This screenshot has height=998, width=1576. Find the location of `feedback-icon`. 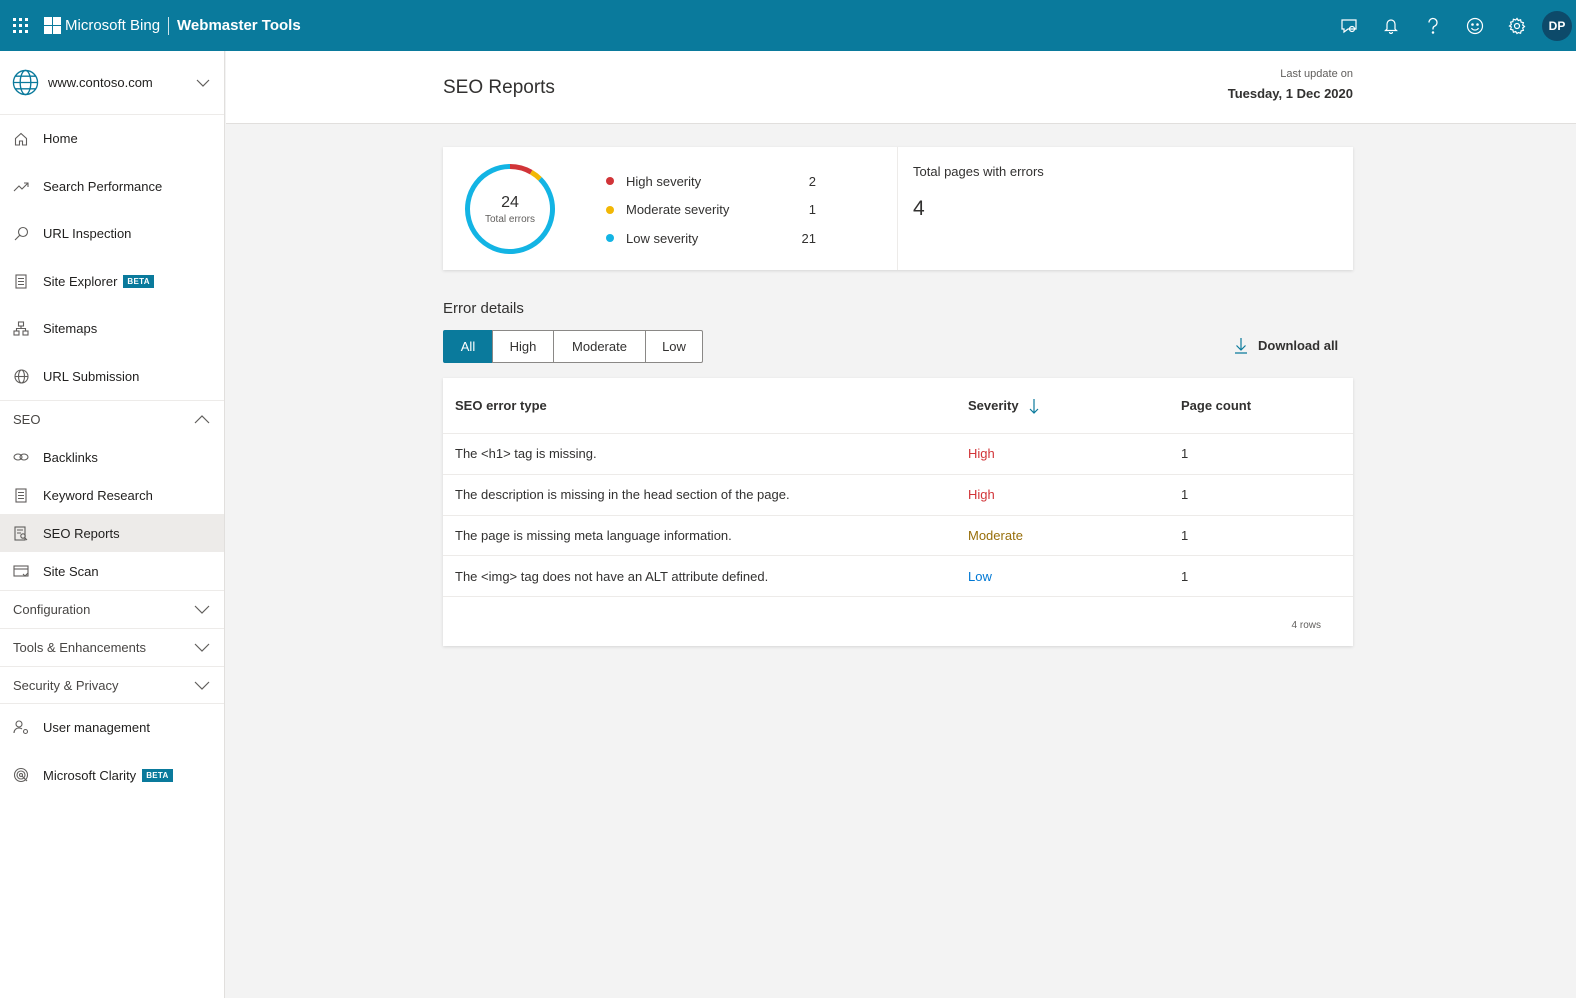

feedback-icon is located at coordinates (1349, 25).